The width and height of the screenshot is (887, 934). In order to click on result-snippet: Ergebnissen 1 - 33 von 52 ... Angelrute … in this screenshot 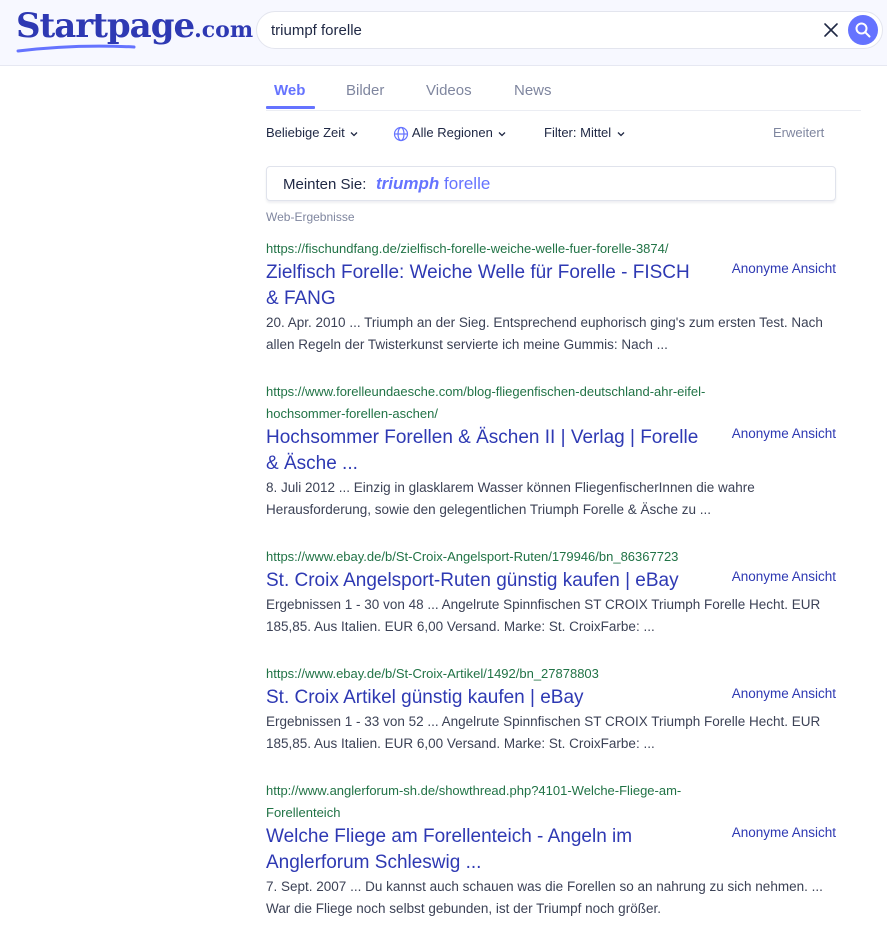, I will do `click(543, 732)`.